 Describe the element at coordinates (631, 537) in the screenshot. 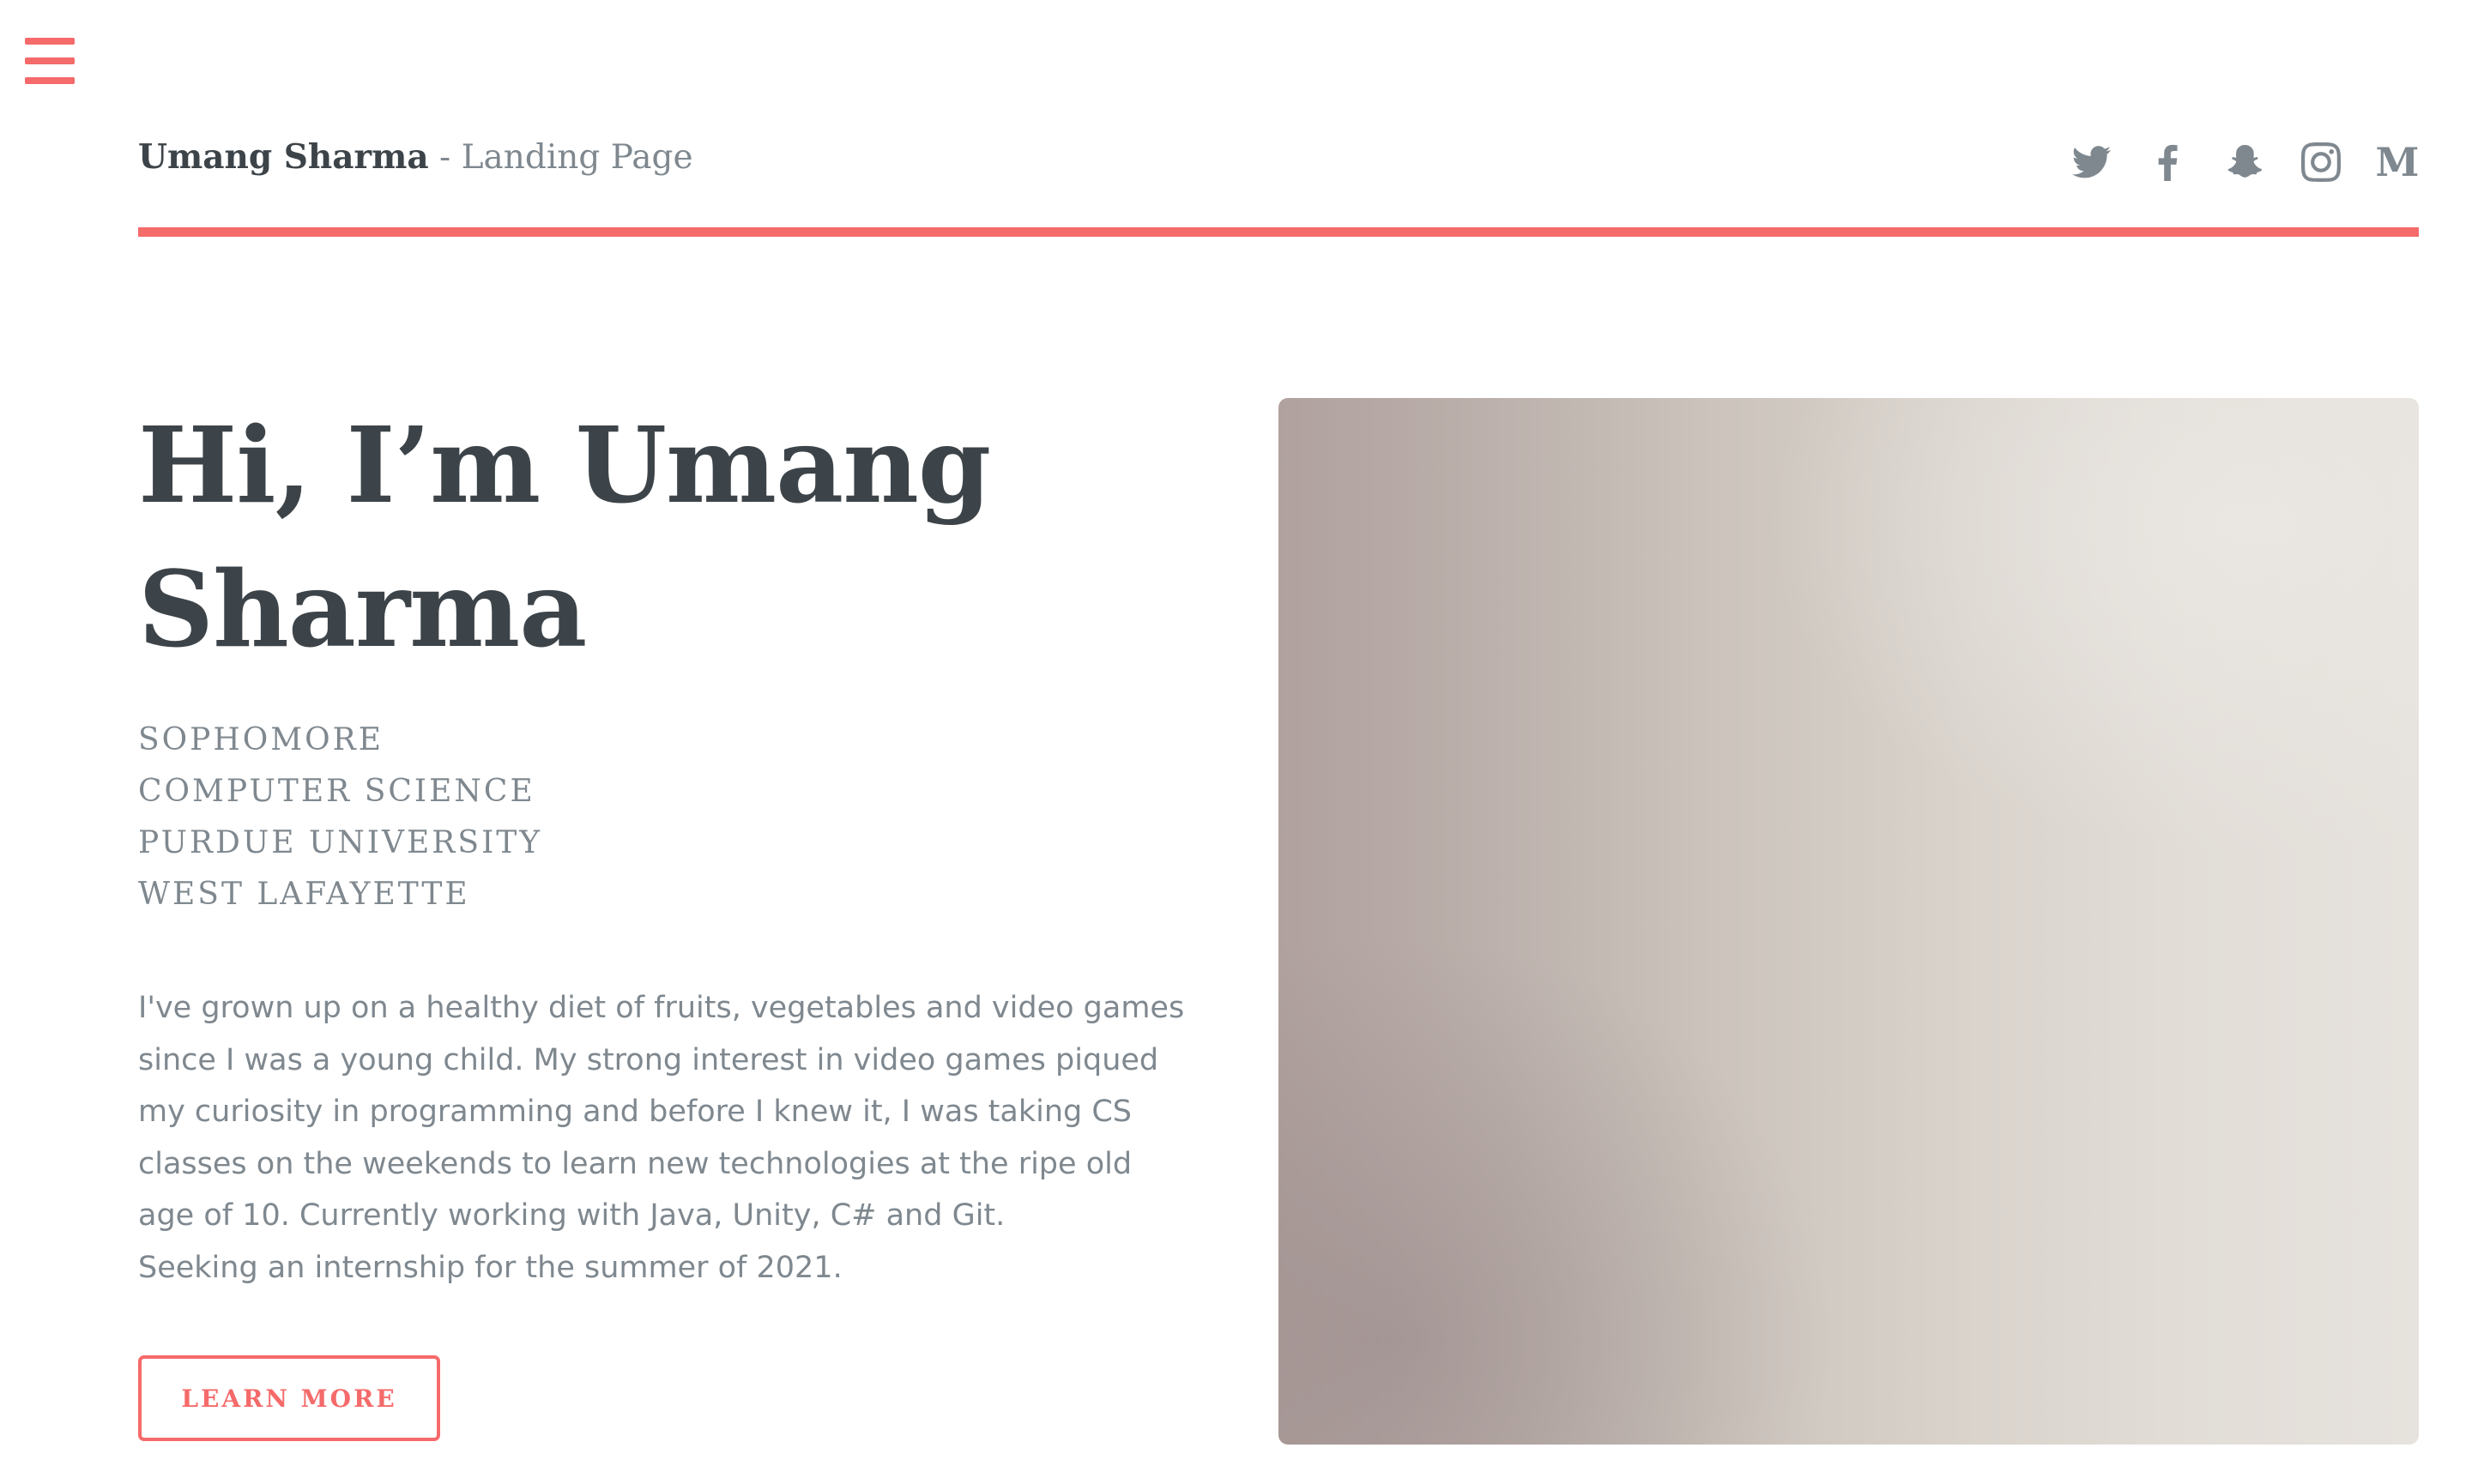

I see `hero-title: Hi, I’m Umang Sharma` at that location.